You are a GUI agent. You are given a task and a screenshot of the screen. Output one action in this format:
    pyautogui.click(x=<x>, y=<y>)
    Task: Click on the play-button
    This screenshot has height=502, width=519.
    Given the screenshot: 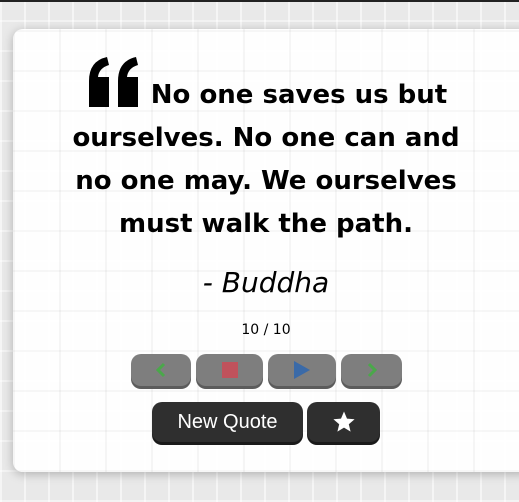 What is the action you would take?
    pyautogui.click(x=302, y=370)
    